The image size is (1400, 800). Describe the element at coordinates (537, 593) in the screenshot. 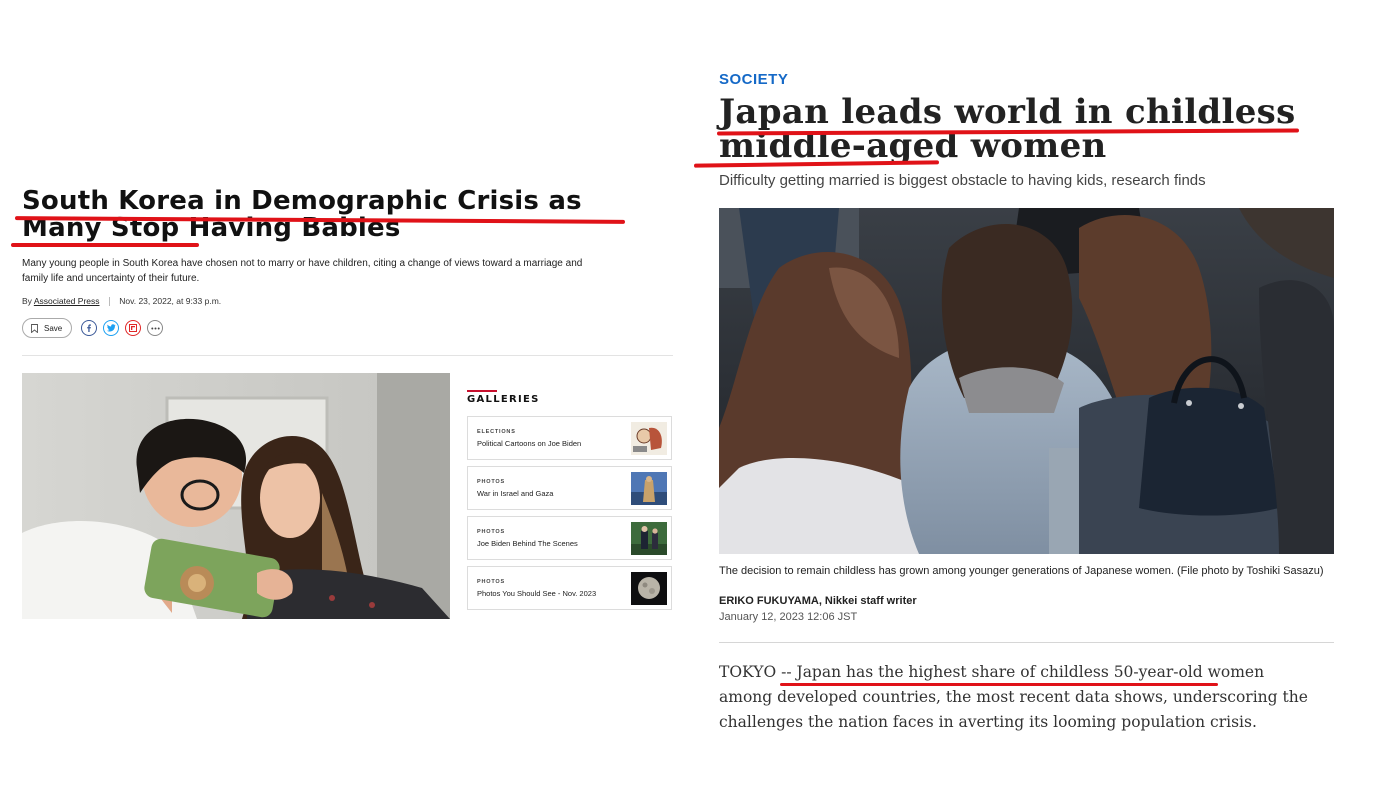

I see `gallery-title: Photos You Should See - Nov. 2023` at that location.